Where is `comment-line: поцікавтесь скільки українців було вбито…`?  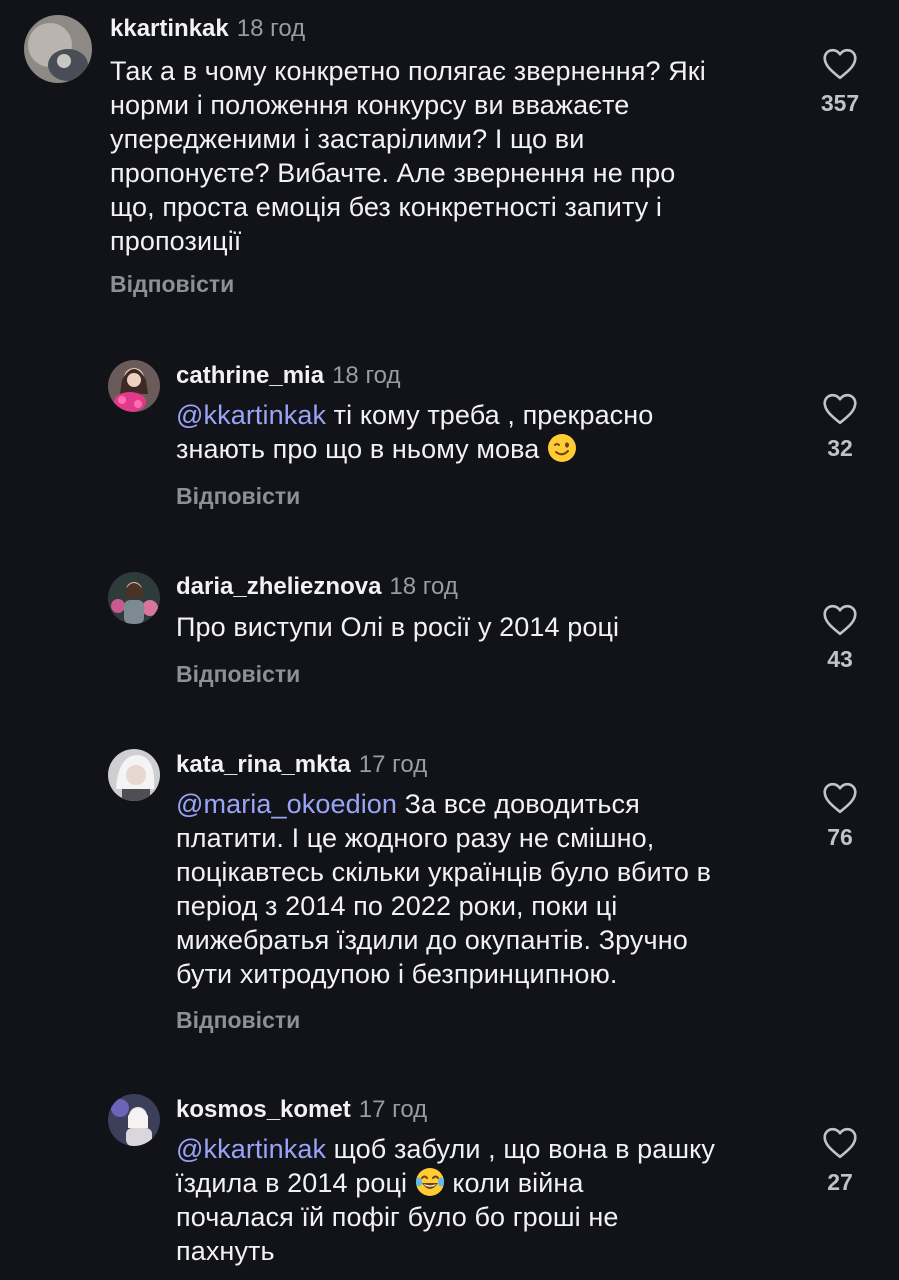 comment-line: поцікавтесь скільки українців було вбито… is located at coordinates (444, 872).